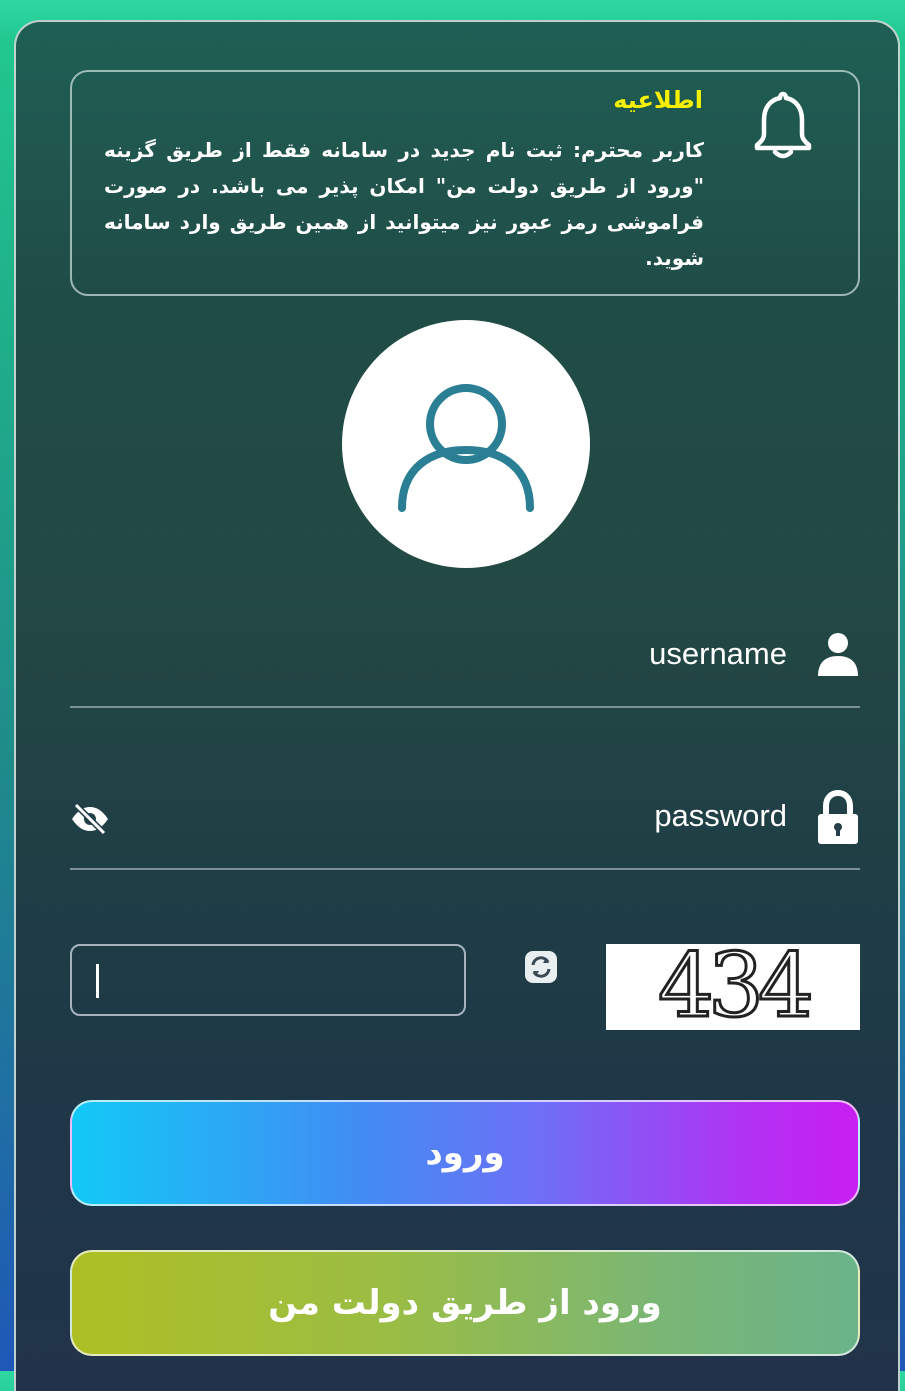  I want to click on user-icon, so click(838, 654).